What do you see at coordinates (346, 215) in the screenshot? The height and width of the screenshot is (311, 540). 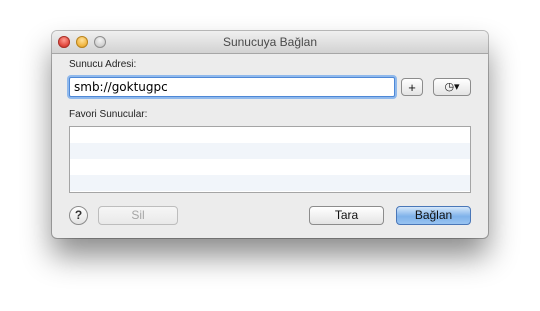 I see `browse-button: Tara` at bounding box center [346, 215].